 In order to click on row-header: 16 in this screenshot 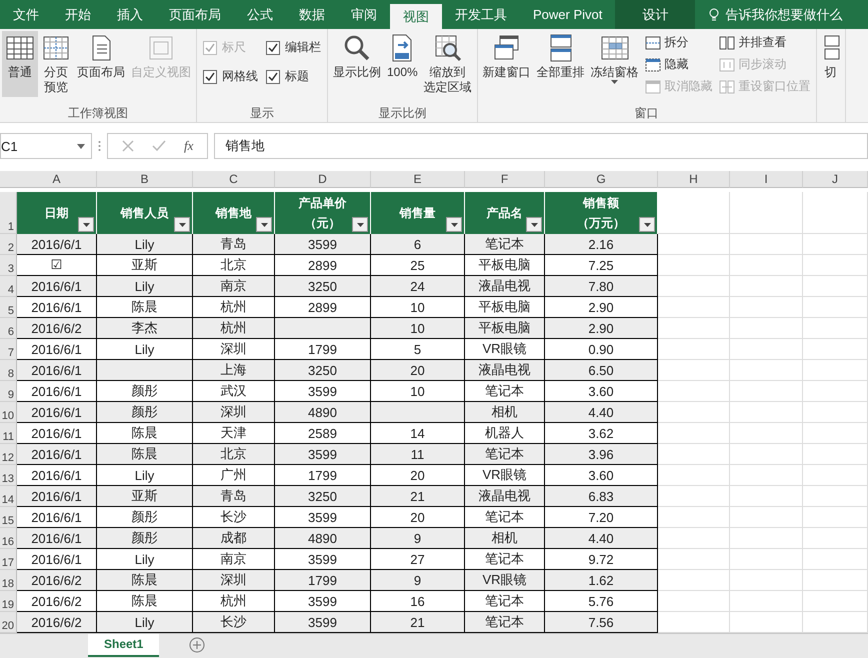, I will do `click(8, 538)`.